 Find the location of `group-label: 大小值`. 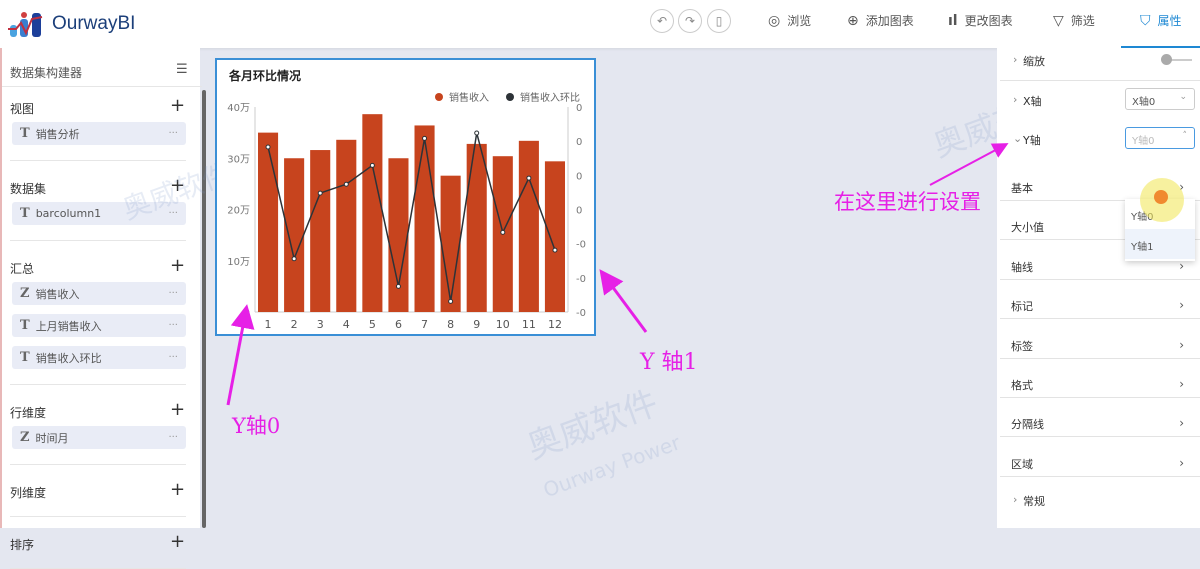

group-label: 大小值 is located at coordinates (1027, 228).